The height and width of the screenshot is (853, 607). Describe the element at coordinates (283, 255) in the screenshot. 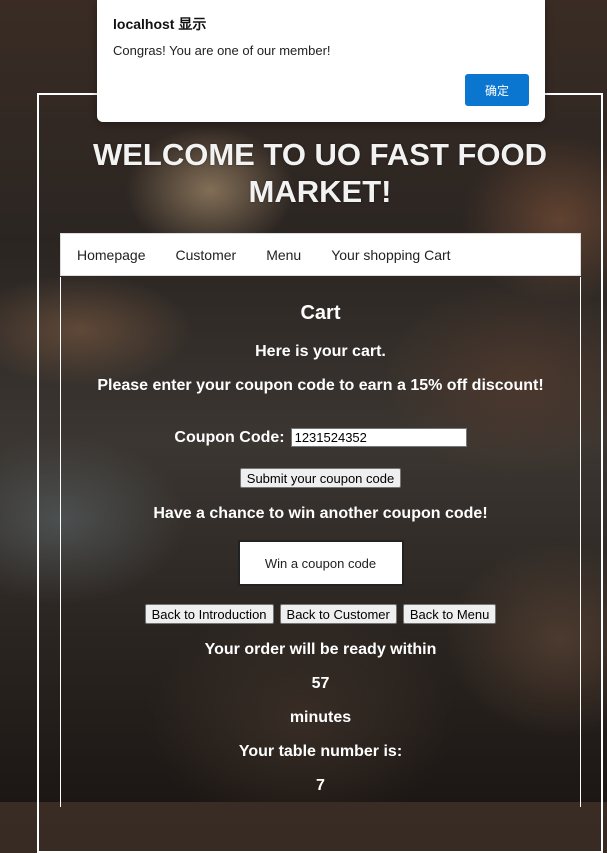

I see `nav-menu: Menu` at that location.